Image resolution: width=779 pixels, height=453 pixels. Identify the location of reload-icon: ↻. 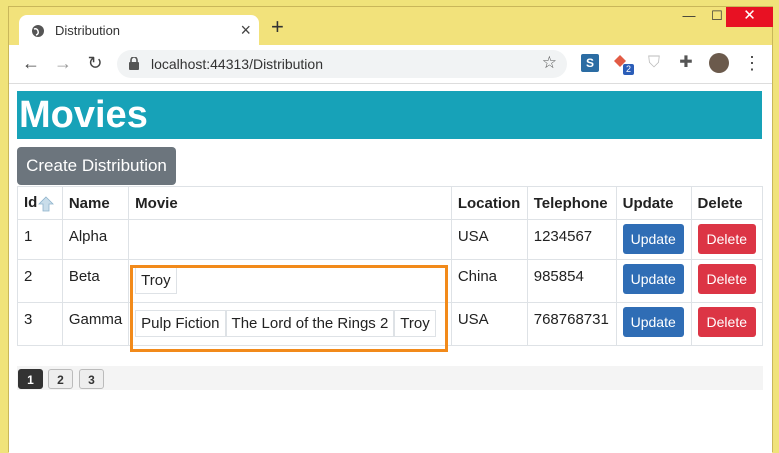
(95, 63).